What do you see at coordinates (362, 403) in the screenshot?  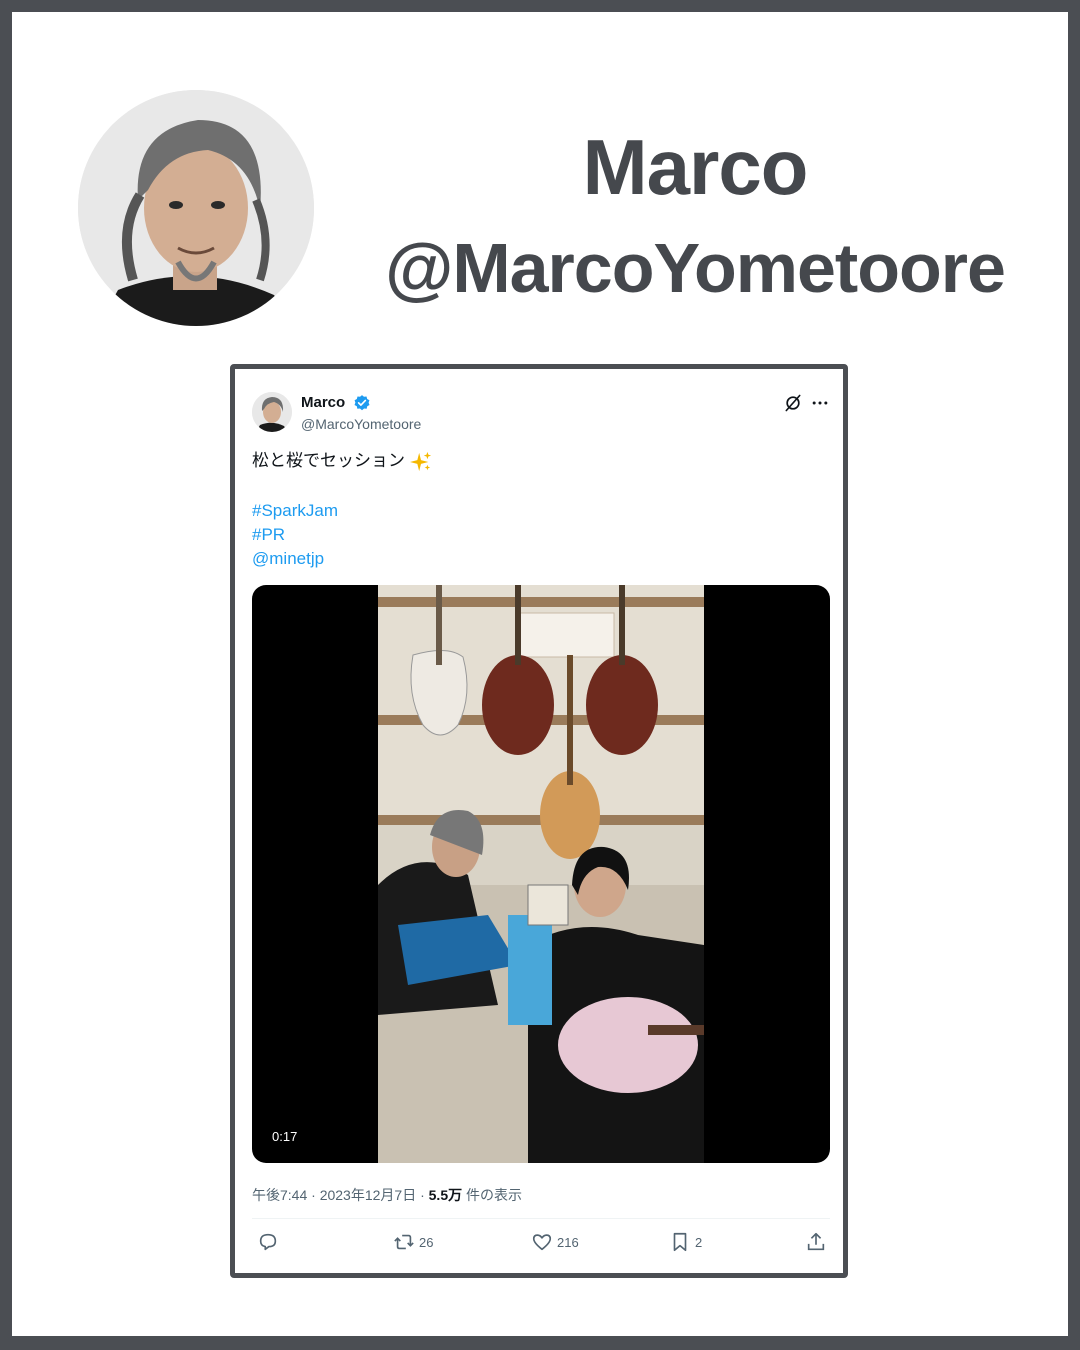 I see `verified-badge-icon` at bounding box center [362, 403].